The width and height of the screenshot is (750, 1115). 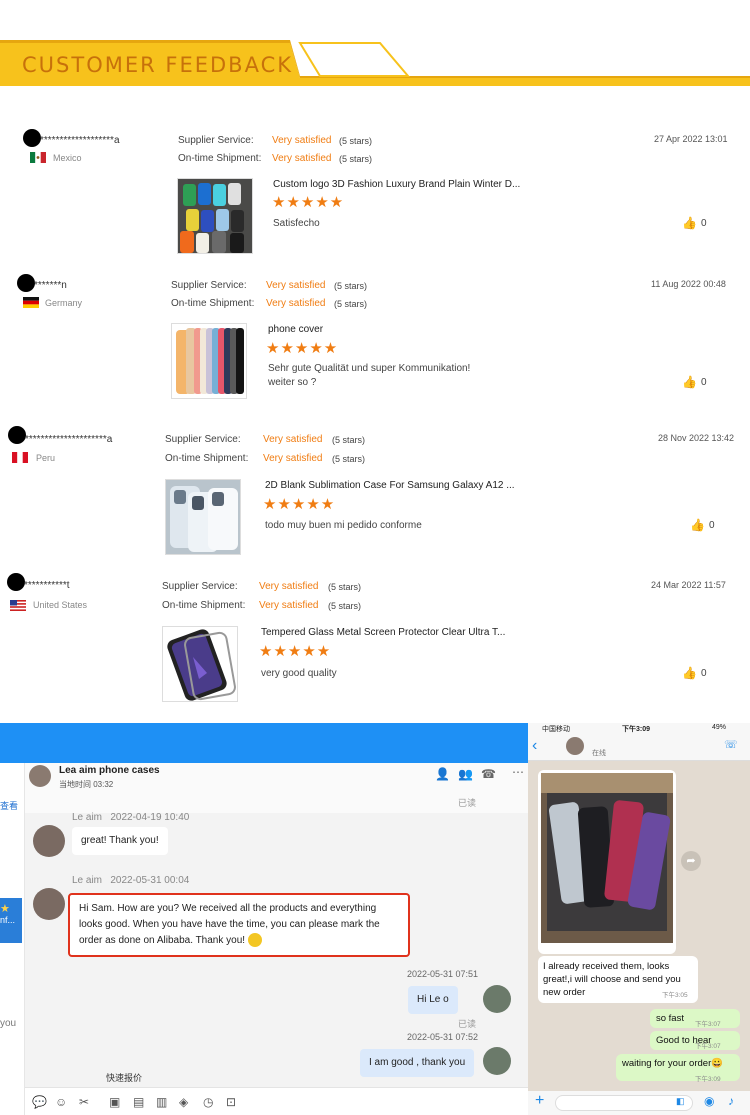 I want to click on product-title: phone cover, so click(x=295, y=329).